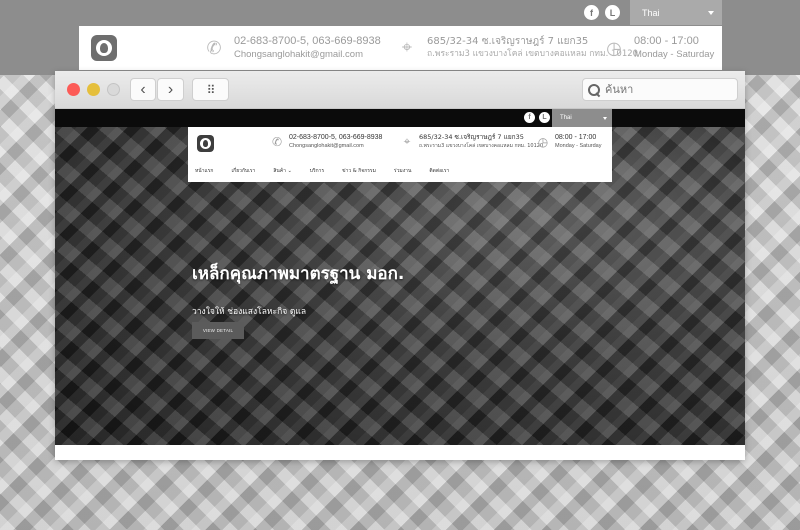 Image resolution: width=800 pixels, height=530 pixels. I want to click on chevron-right-icon: ›, so click(170, 89).